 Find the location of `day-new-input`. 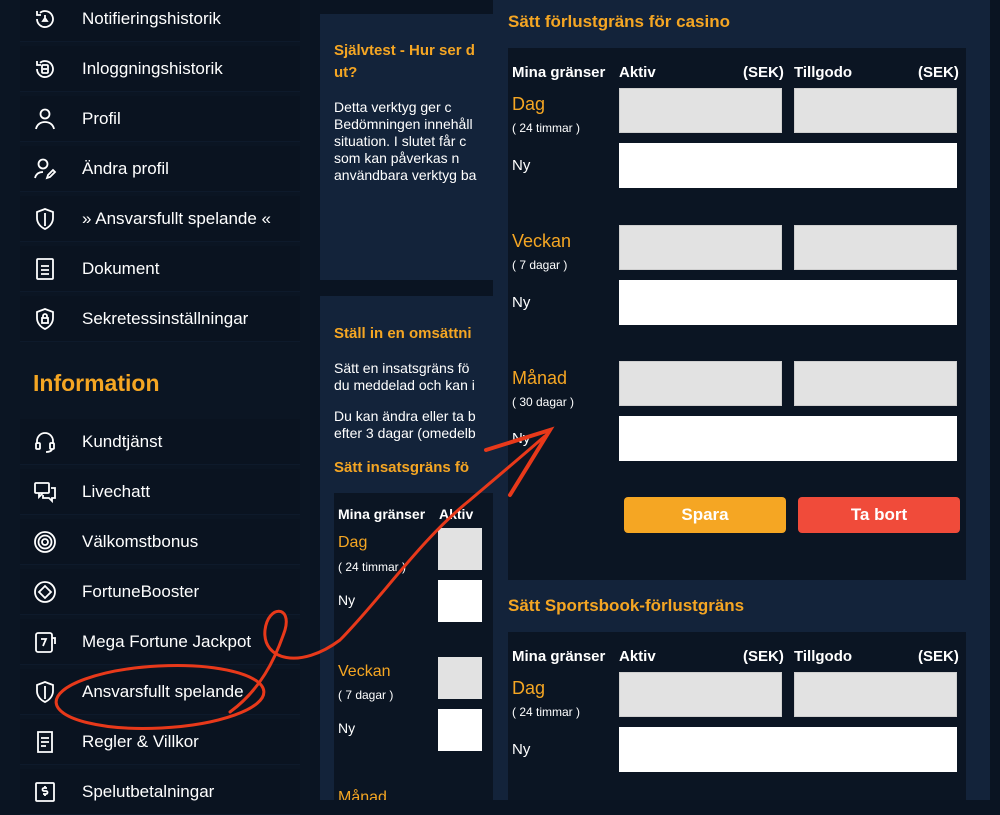

day-new-input is located at coordinates (460, 601).